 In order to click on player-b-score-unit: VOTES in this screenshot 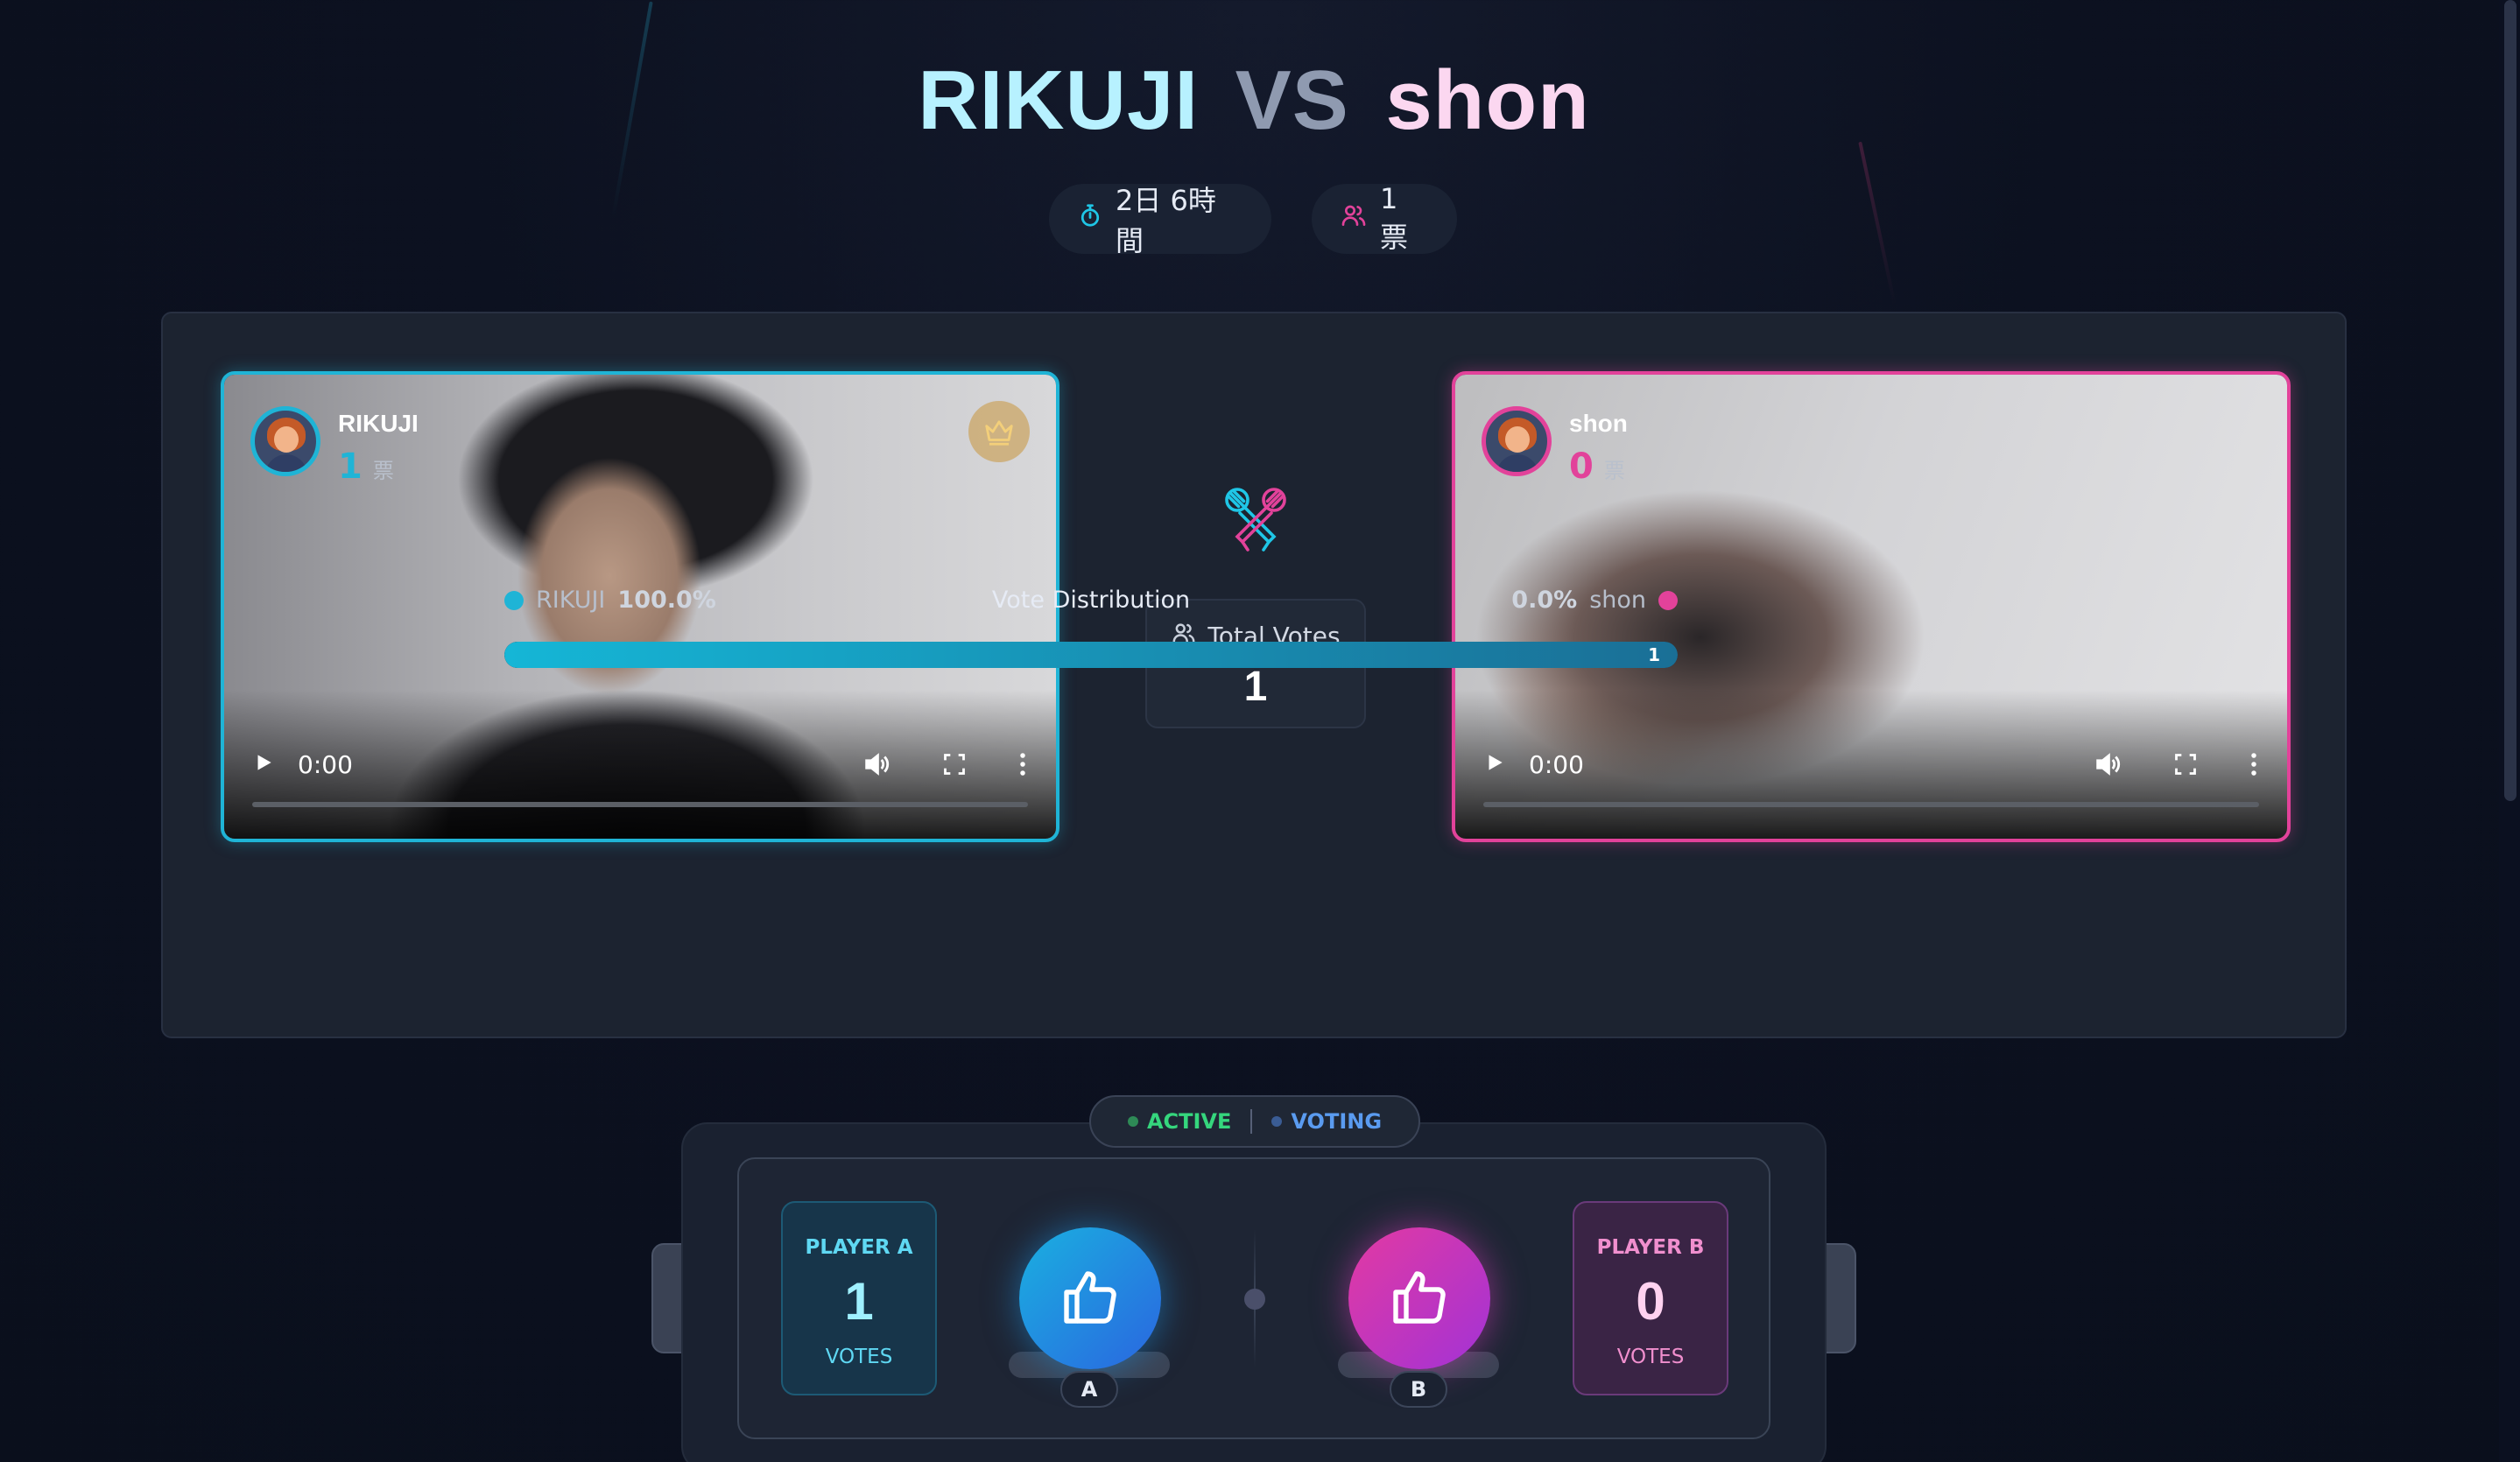, I will do `click(1650, 1357)`.